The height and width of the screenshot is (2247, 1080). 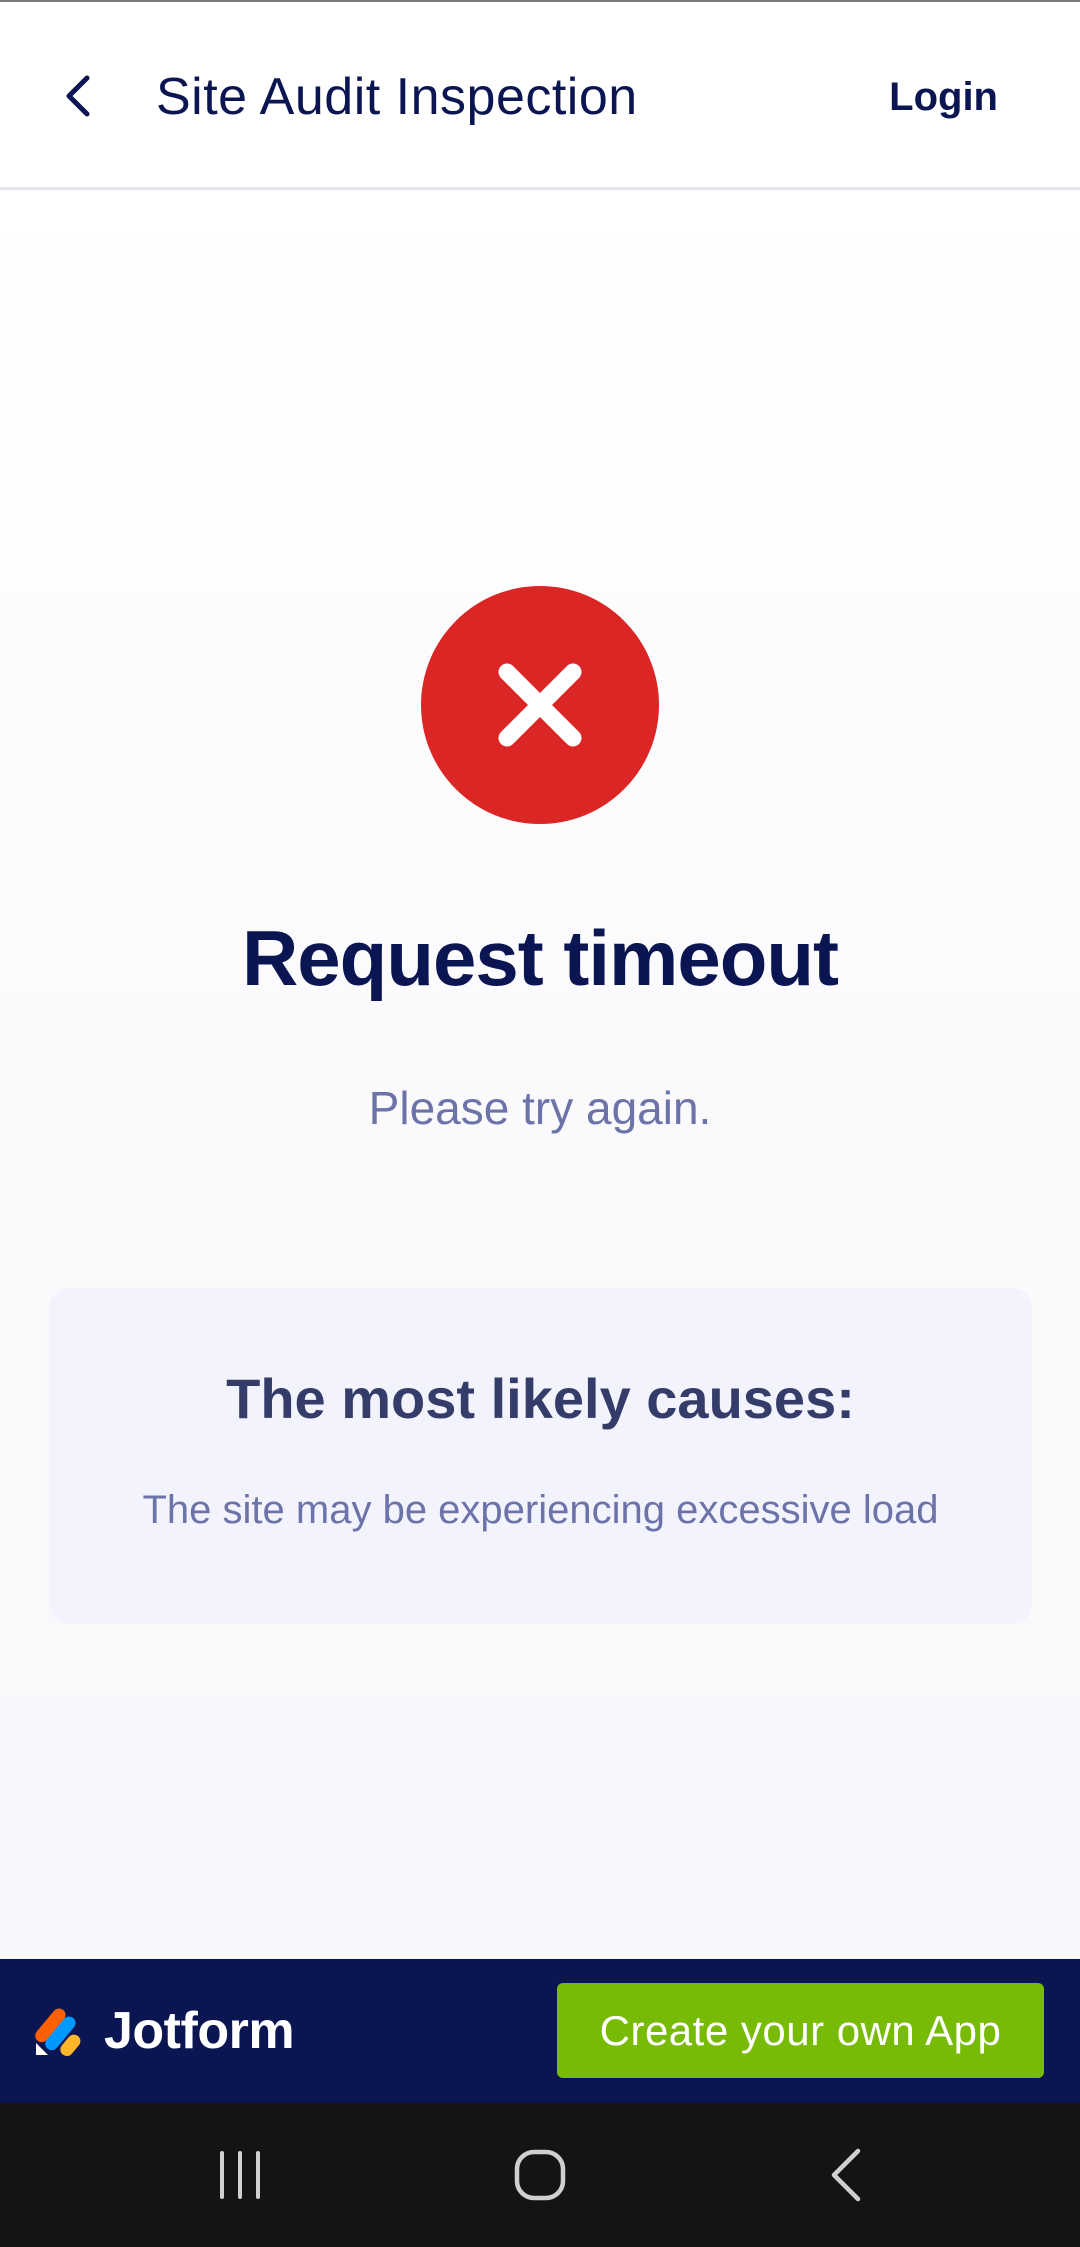 I want to click on home-icon, so click(x=540, y=2175).